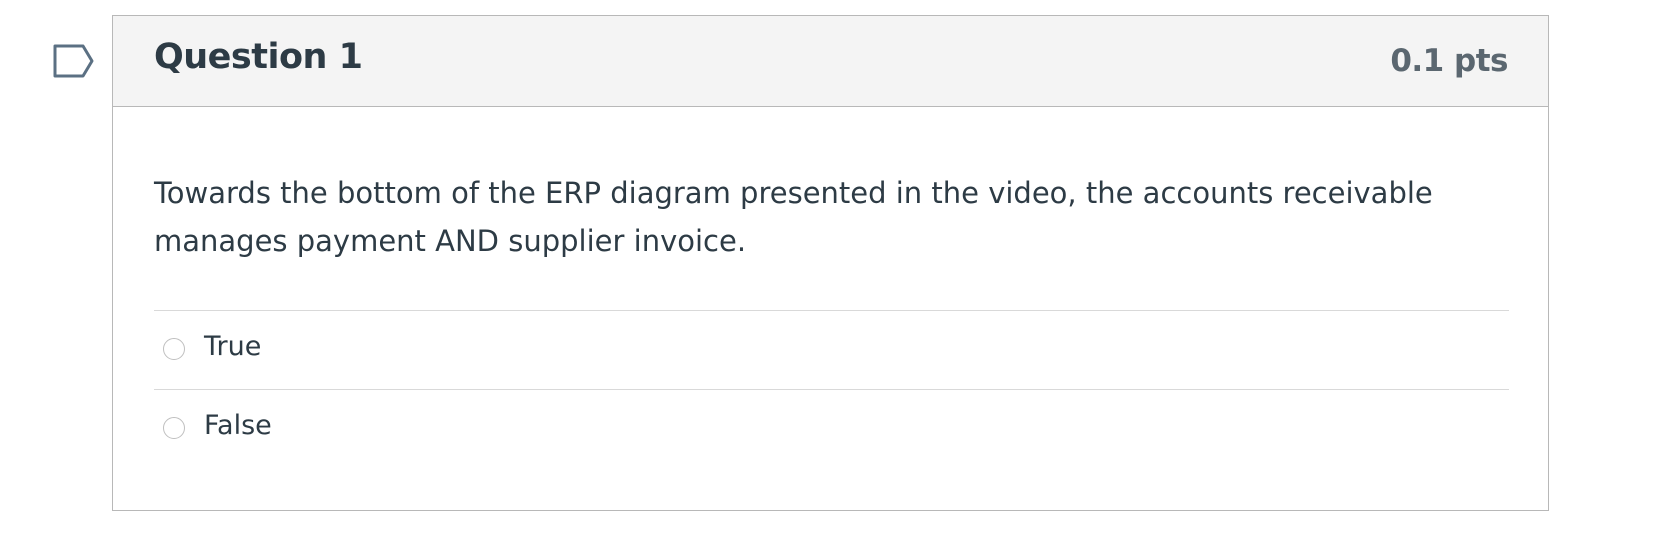 The height and width of the screenshot is (533, 1663). I want to click on question-title: Question 1, so click(258, 57).